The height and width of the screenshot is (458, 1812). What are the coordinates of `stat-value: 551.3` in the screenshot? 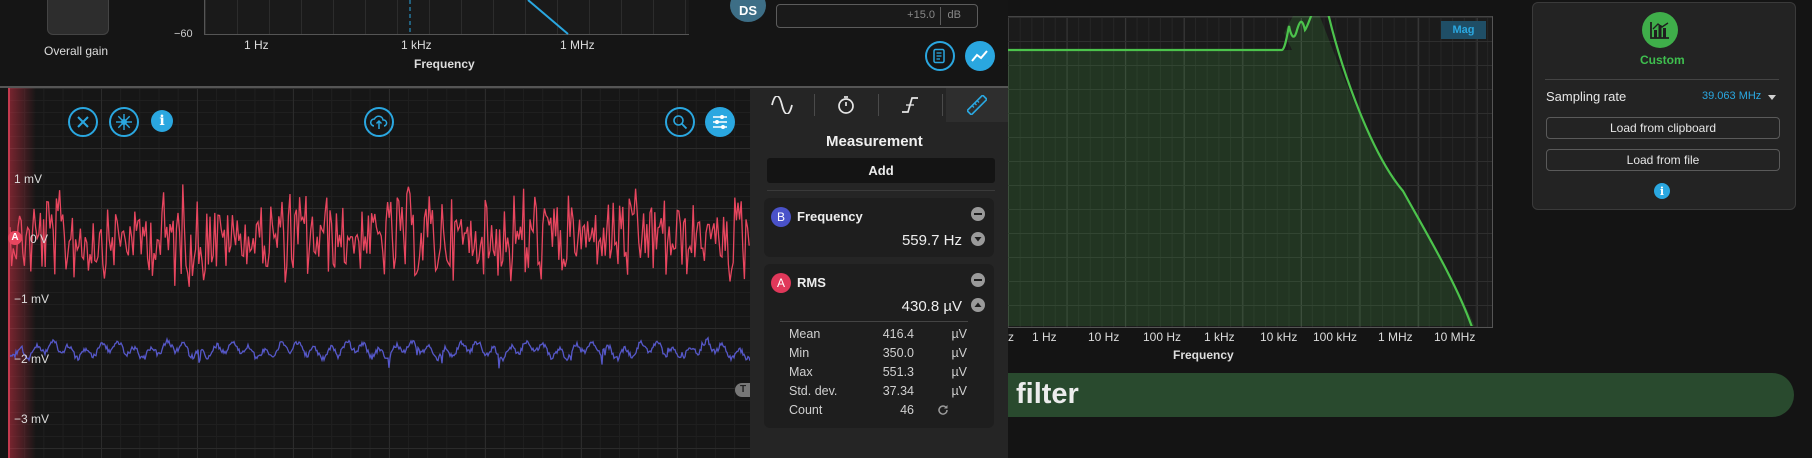 It's located at (898, 372).